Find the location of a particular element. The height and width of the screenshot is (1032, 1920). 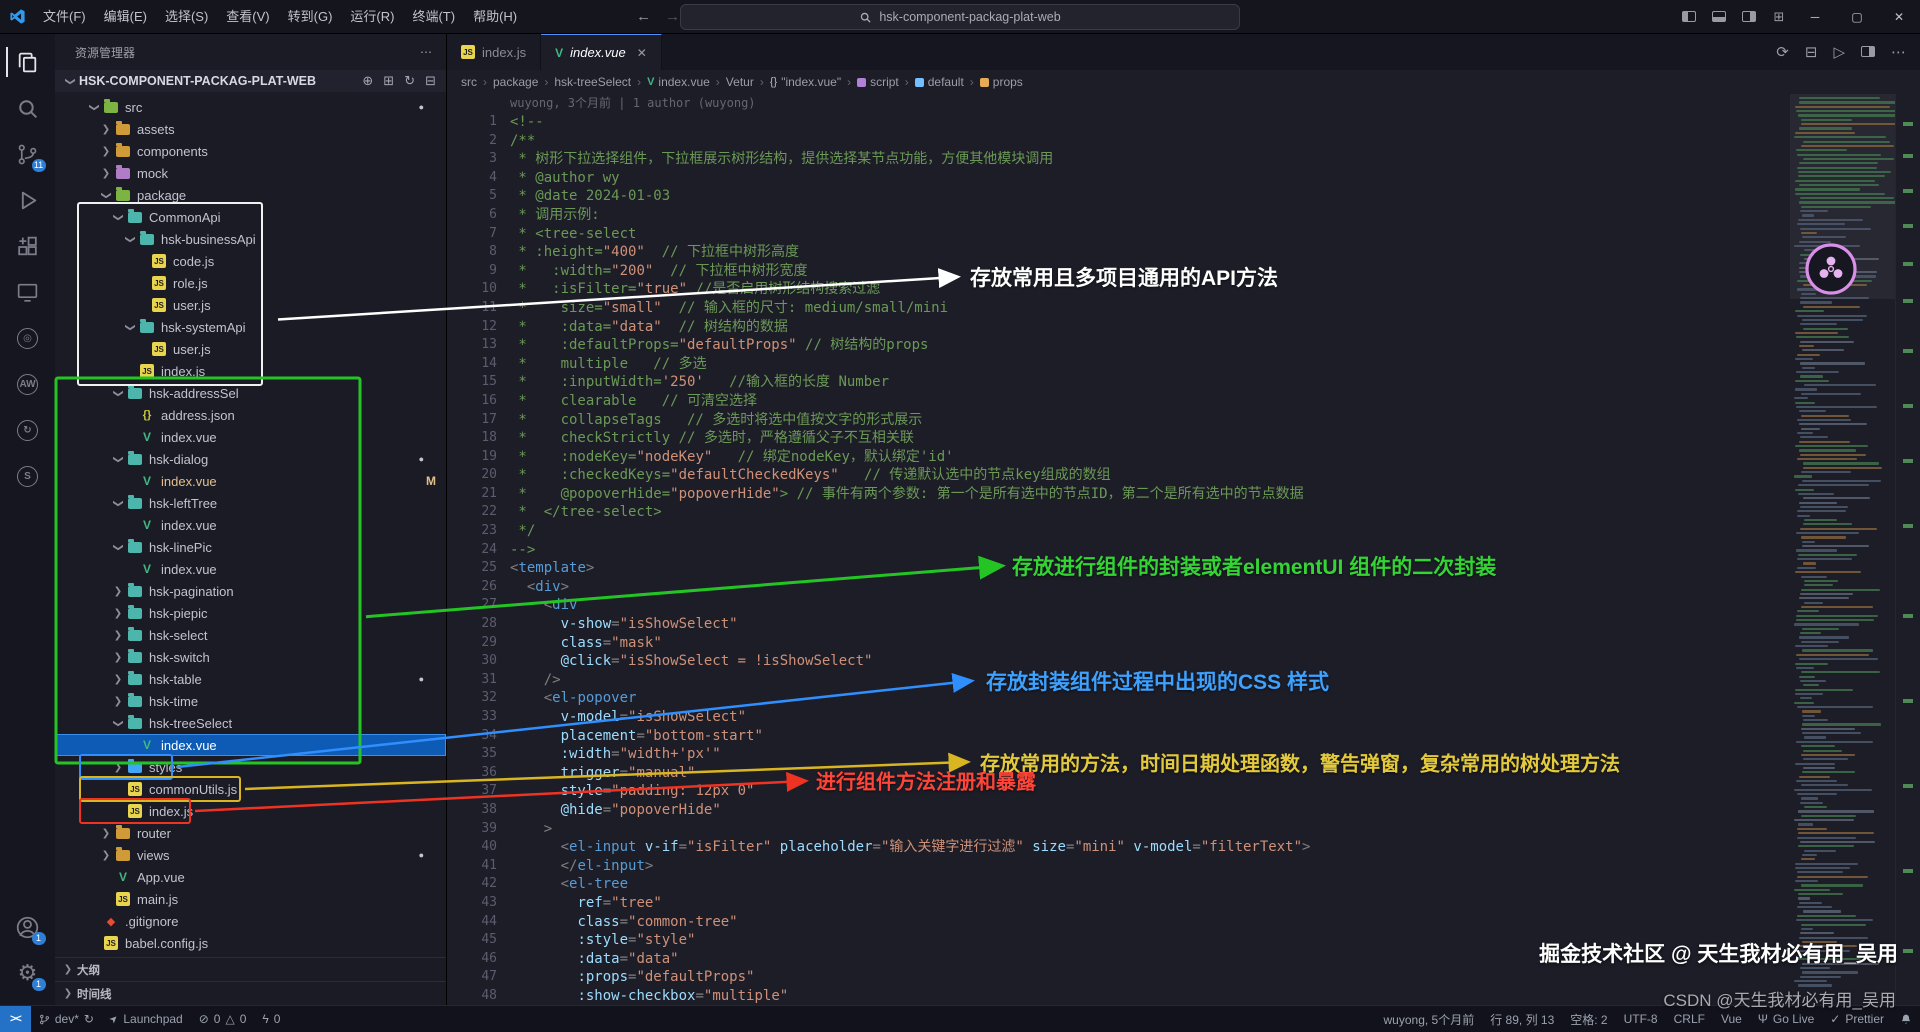

tree-file-row: JS commonUtils.js is located at coordinates (250, 789).